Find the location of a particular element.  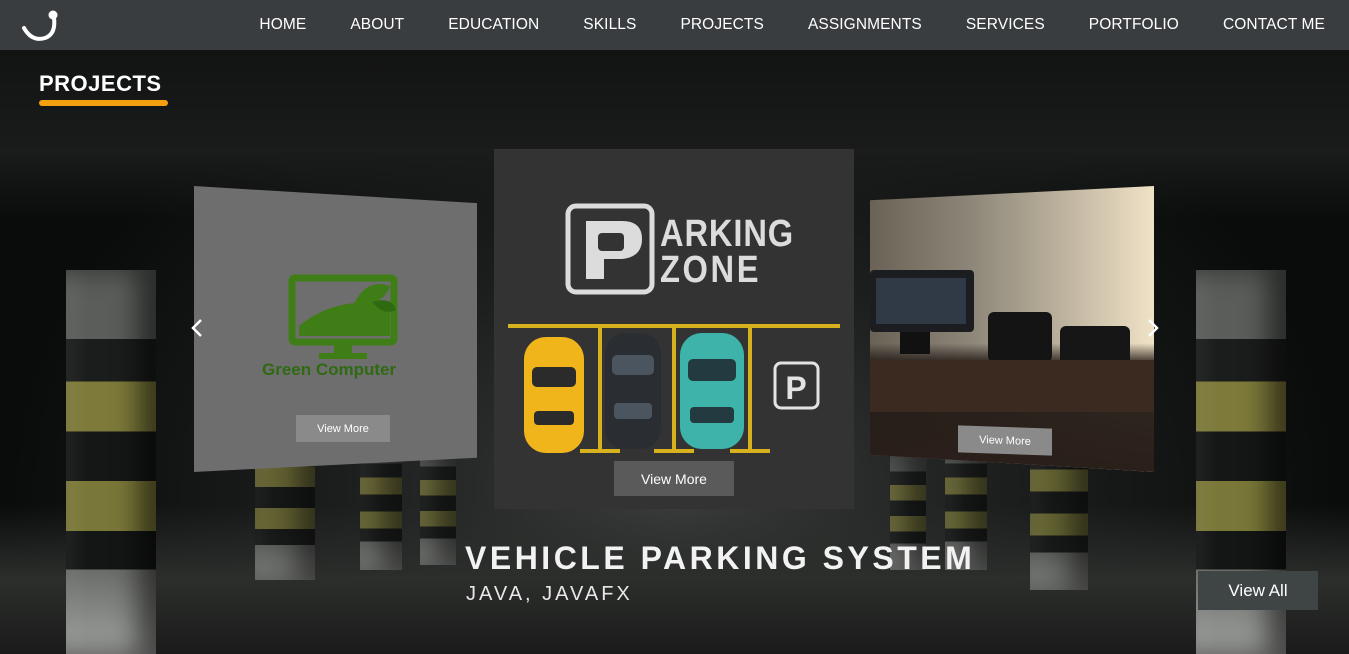

green-computer-label: Green Computer is located at coordinates (329, 369).